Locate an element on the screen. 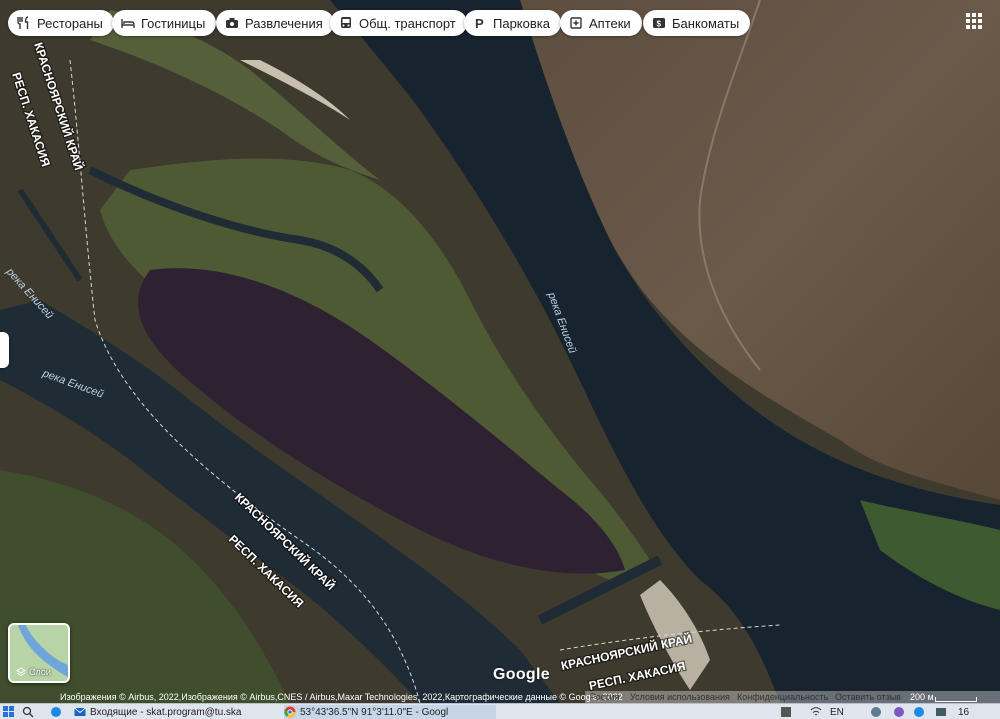 The width and height of the screenshot is (1000, 719). app-icon is located at coordinates (56, 712).